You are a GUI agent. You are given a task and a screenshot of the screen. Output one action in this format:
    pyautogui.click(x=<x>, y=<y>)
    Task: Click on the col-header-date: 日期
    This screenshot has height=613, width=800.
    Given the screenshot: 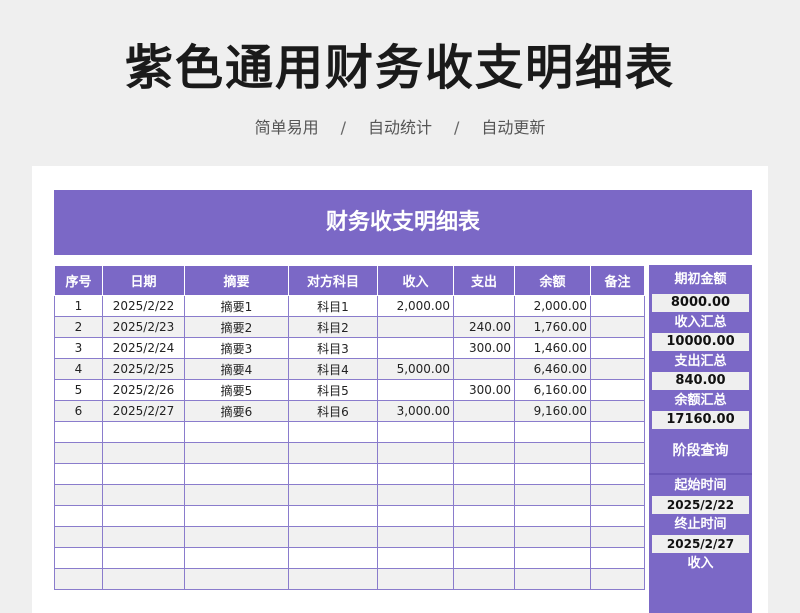 What is the action you would take?
    pyautogui.click(x=143, y=280)
    